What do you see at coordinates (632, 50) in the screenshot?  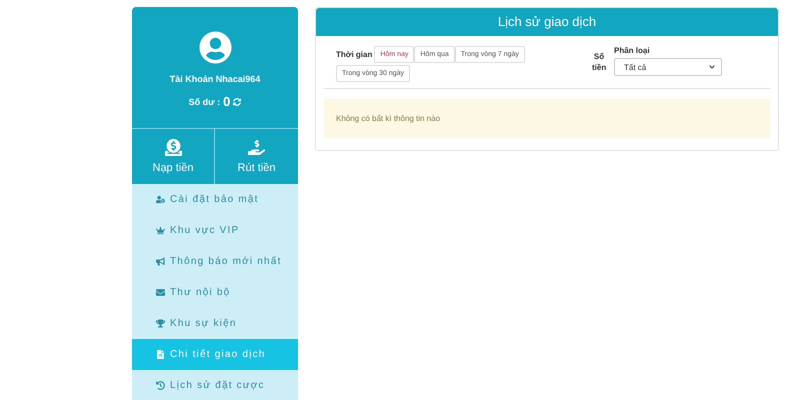 I see `type-label: Phân loại` at bounding box center [632, 50].